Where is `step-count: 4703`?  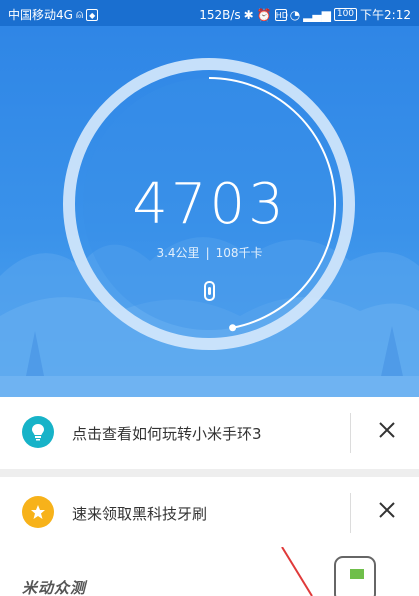
step-count: 4703 is located at coordinates (209, 204).